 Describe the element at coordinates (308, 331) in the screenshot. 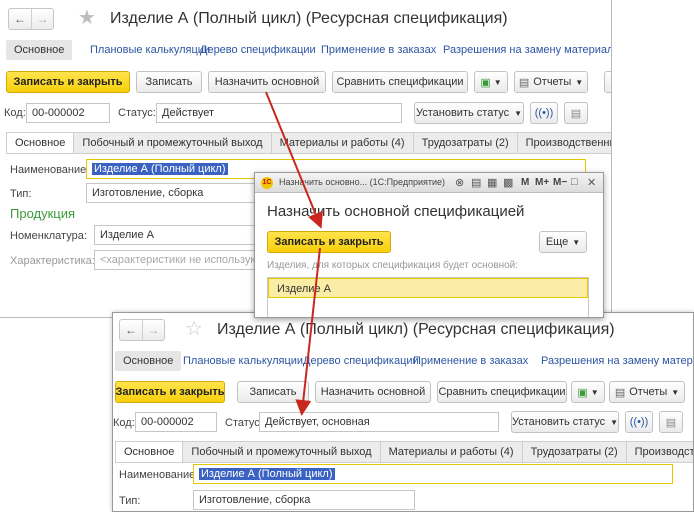

I see `arrow-to-status` at that location.